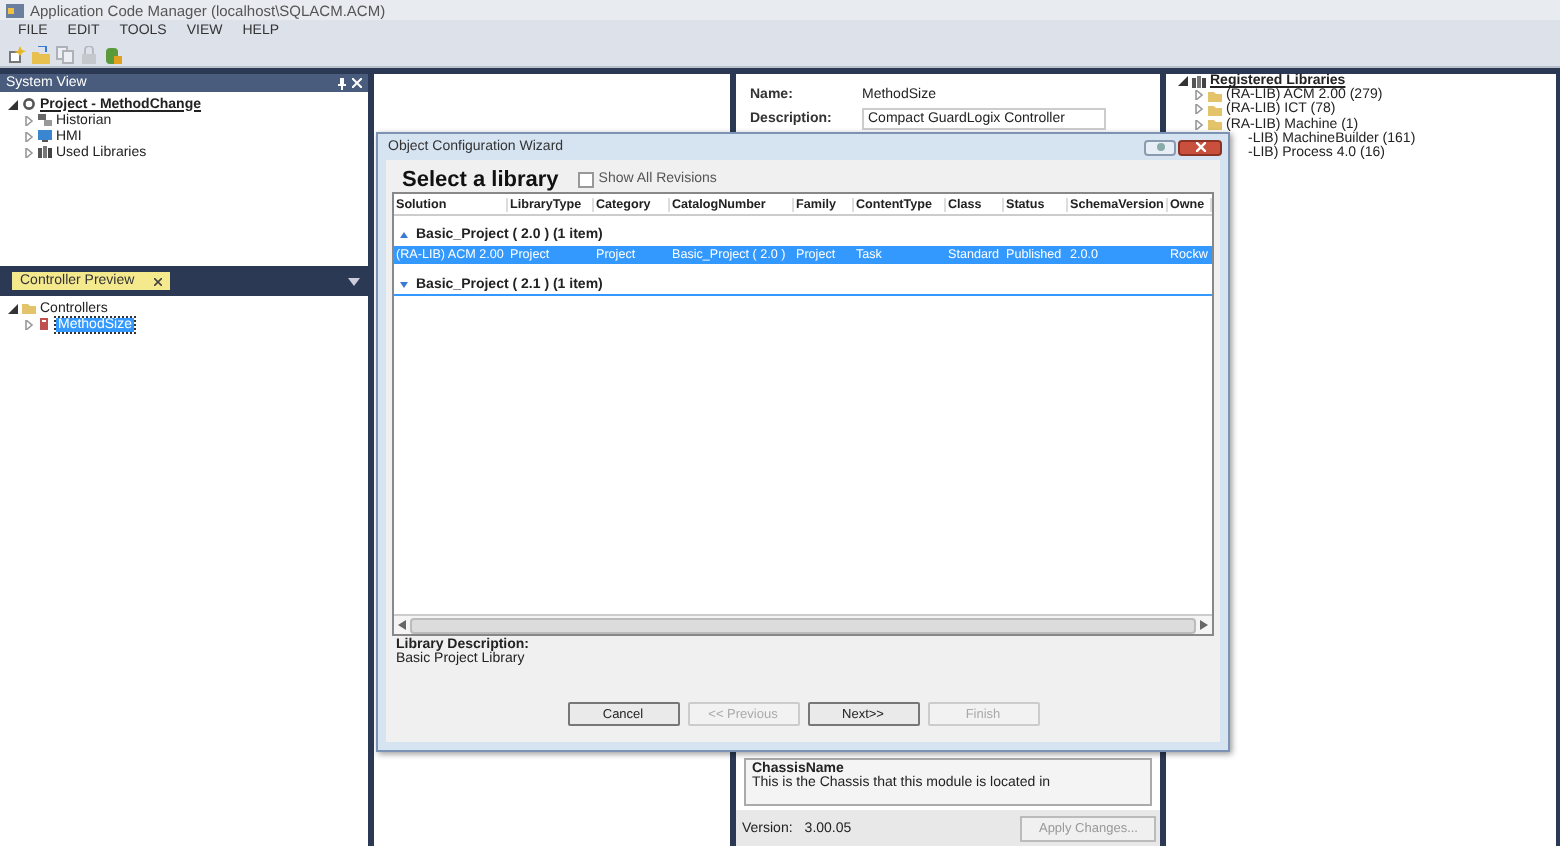 The width and height of the screenshot is (1560, 846). I want to click on right-arrow-icon, so click(1204, 625).